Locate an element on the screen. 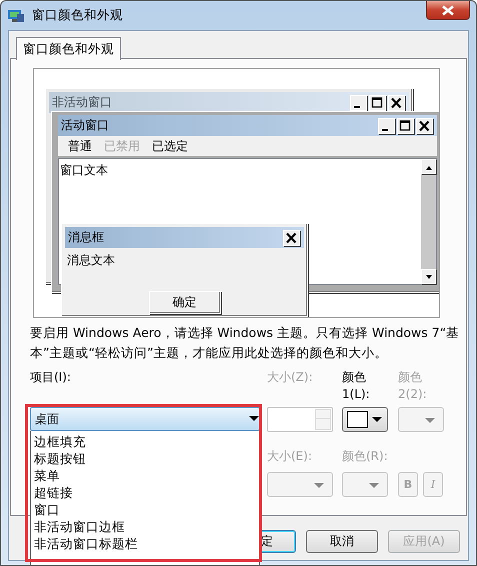 The image size is (477, 566). field-label: 大小(Z): is located at coordinates (290, 377).